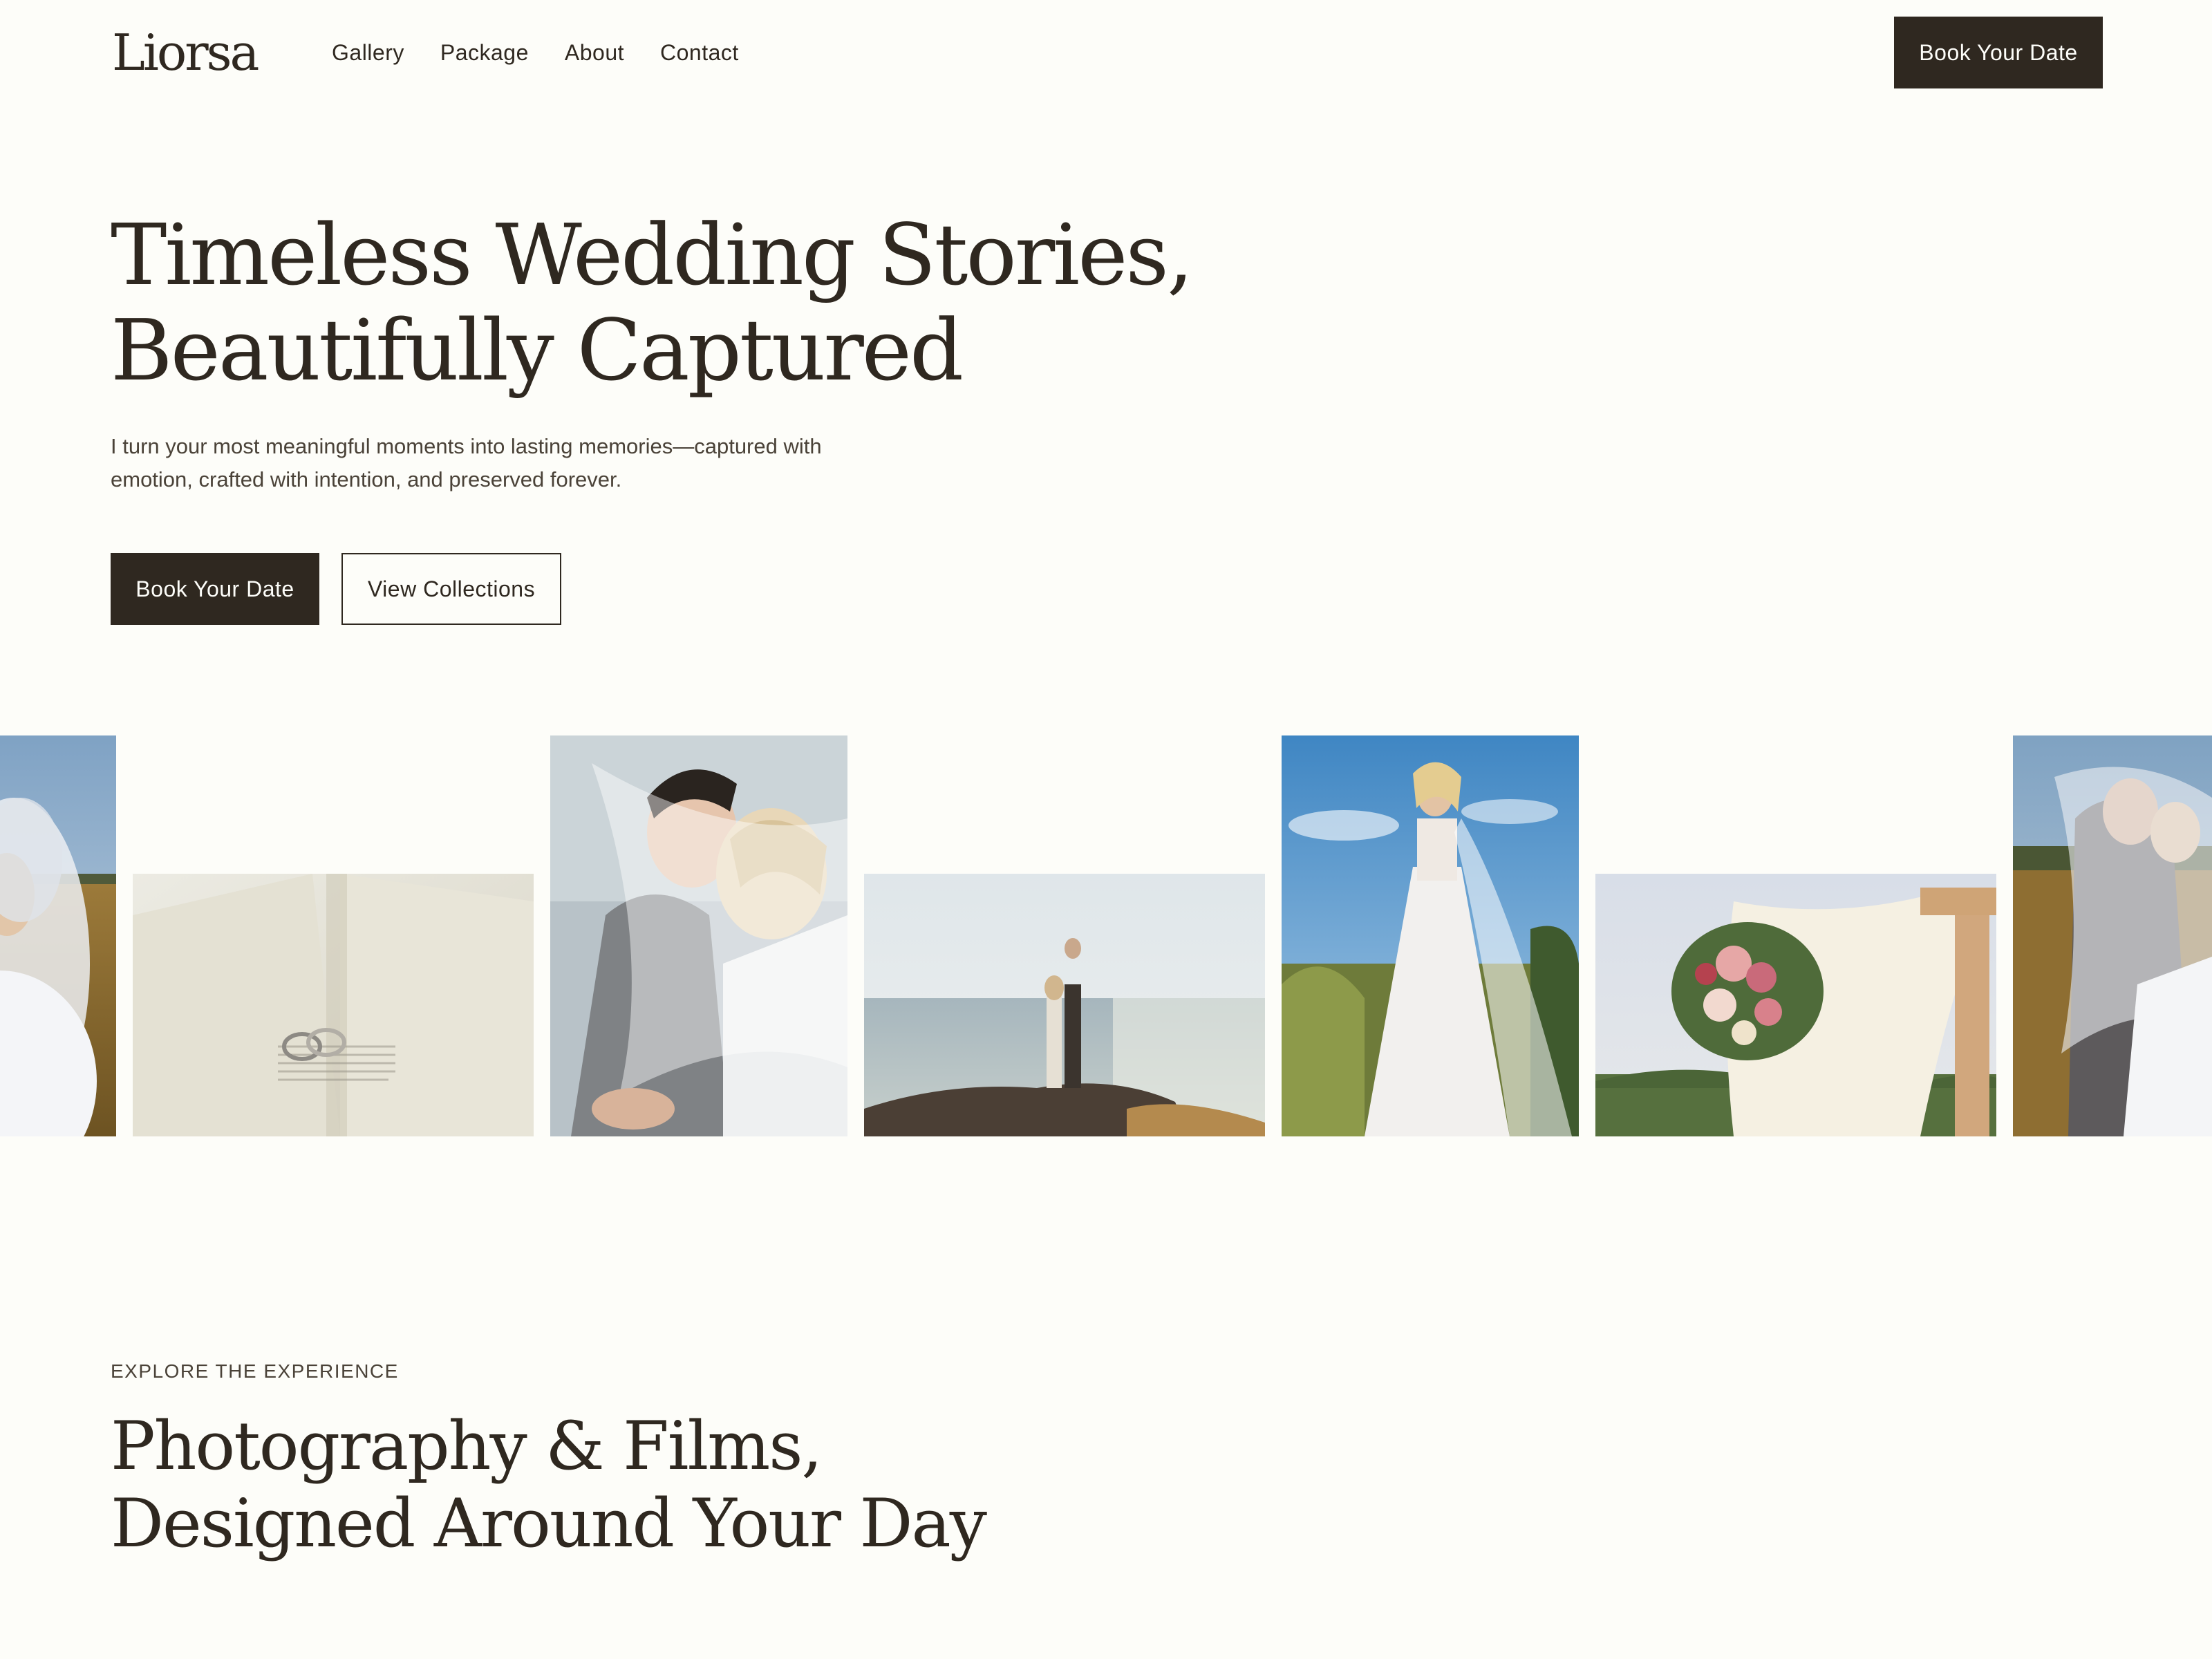  I want to click on header-book-button: Book Your Date, so click(1999, 53).